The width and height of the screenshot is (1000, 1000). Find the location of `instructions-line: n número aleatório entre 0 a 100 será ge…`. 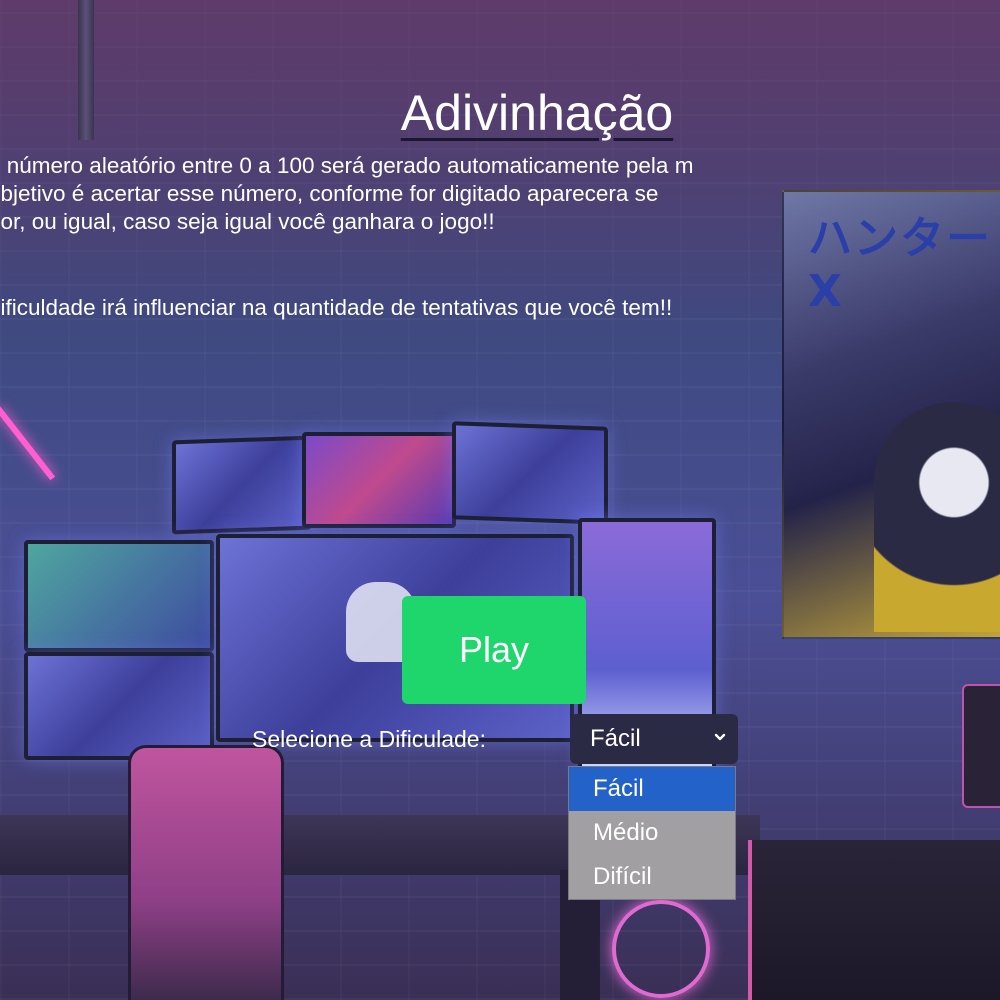

instructions-line: n número aleatório entre 0 a 100 será ge… is located at coordinates (347, 165).